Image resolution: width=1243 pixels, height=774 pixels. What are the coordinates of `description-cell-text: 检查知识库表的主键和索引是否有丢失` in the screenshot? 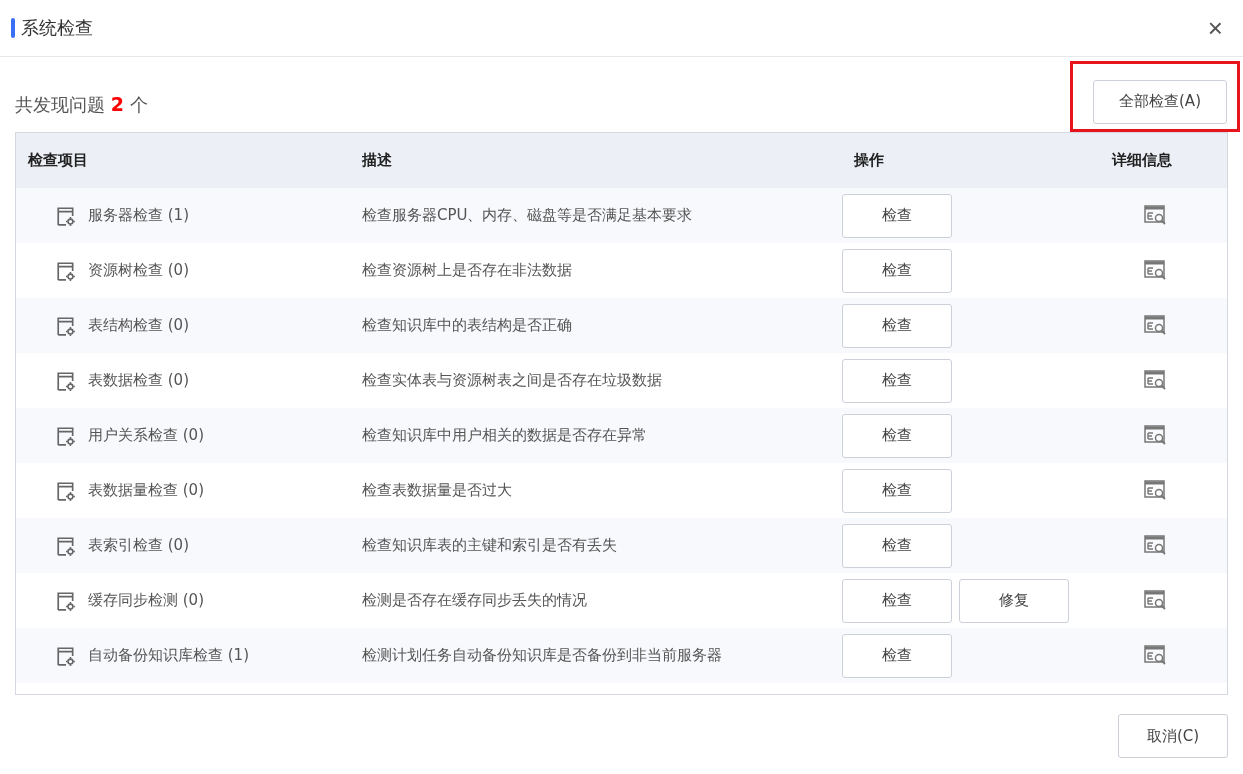 It's located at (490, 545).